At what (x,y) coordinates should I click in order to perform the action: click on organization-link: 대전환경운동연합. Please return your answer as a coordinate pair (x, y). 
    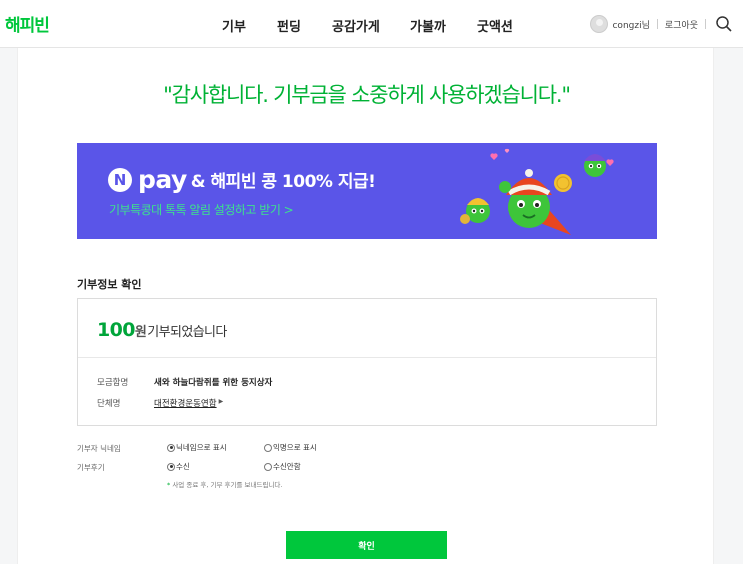
    Looking at the image, I should click on (185, 403).